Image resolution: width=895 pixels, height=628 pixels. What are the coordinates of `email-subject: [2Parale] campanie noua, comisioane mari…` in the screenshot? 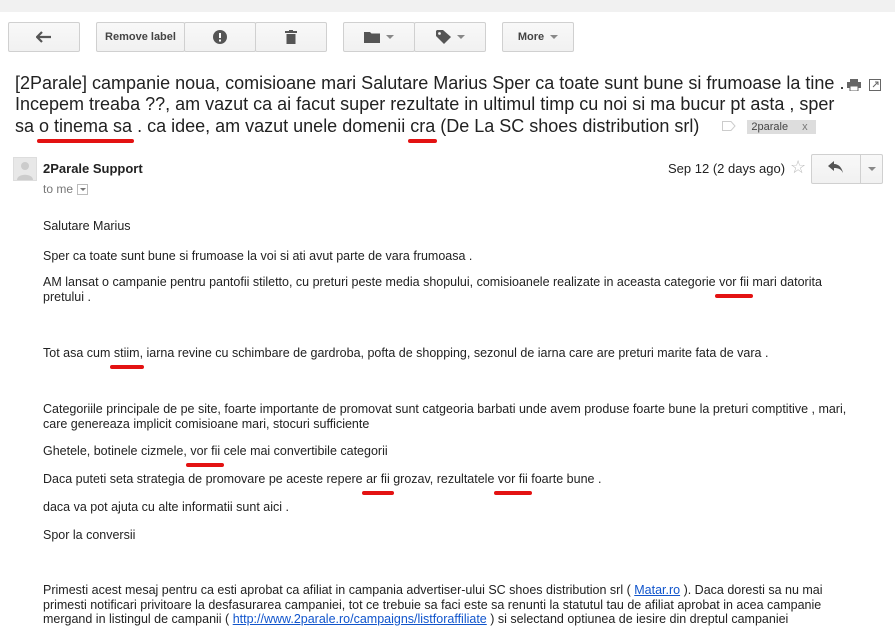 It's located at (432, 108).